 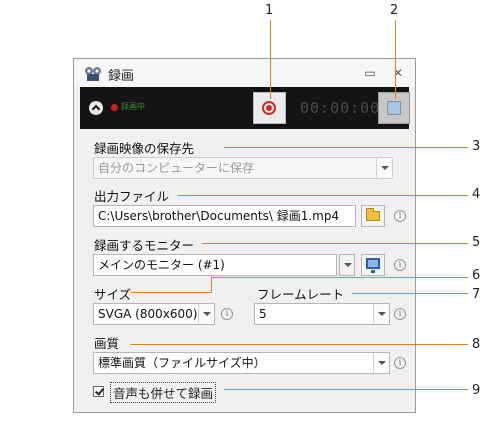 What do you see at coordinates (96, 108) in the screenshot?
I see `collapse-chevron-icon` at bounding box center [96, 108].